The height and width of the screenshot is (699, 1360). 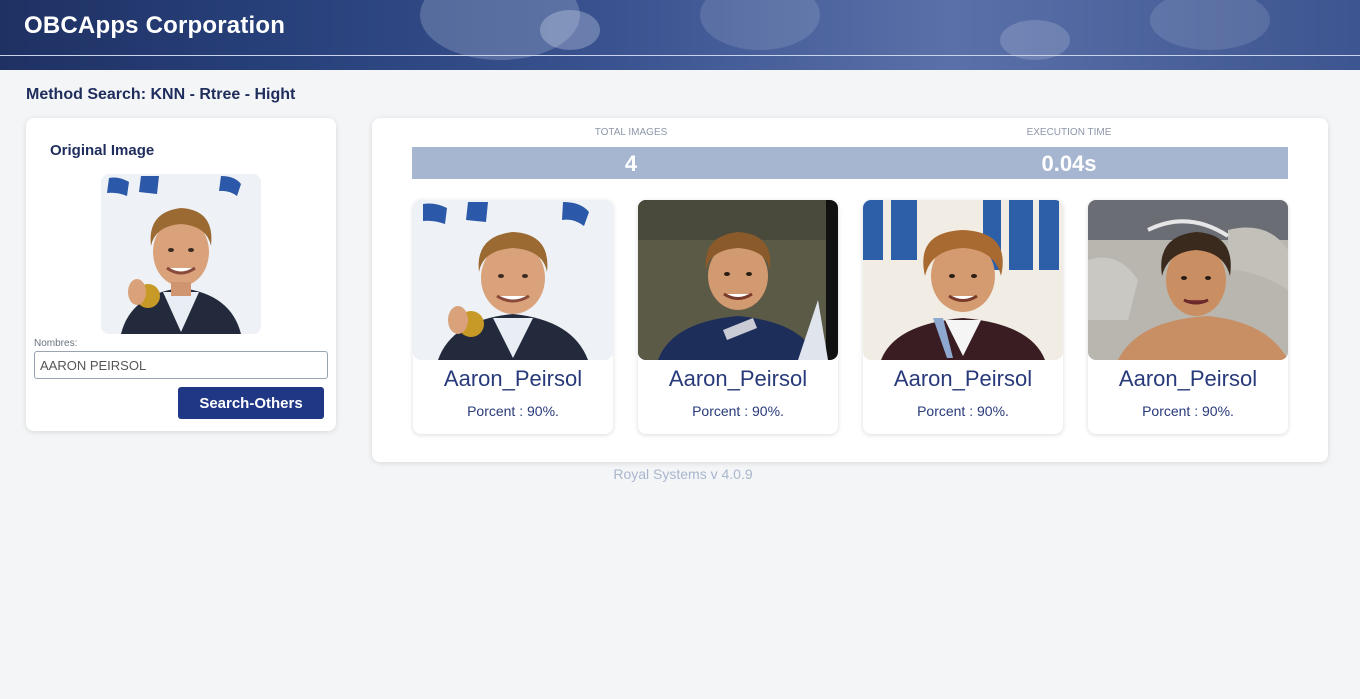 I want to click on footer-version: Royal Systems v 4.0.9, so click(x=683, y=474).